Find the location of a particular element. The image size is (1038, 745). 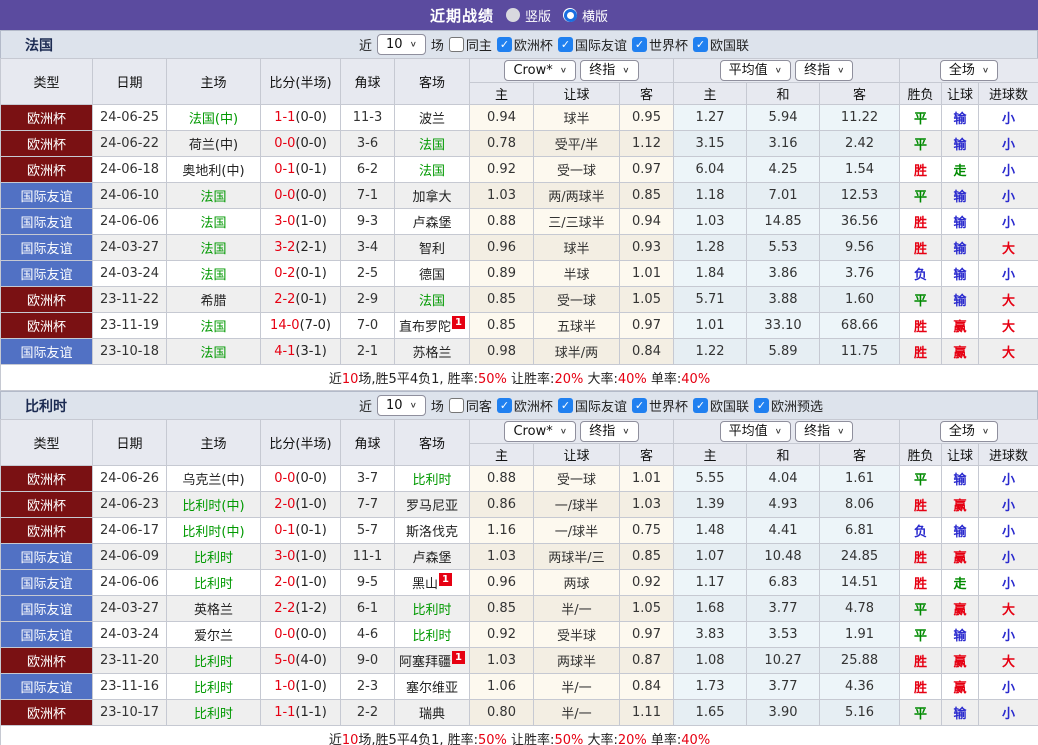

home-team-cell: 比利时 is located at coordinates (213, 556).